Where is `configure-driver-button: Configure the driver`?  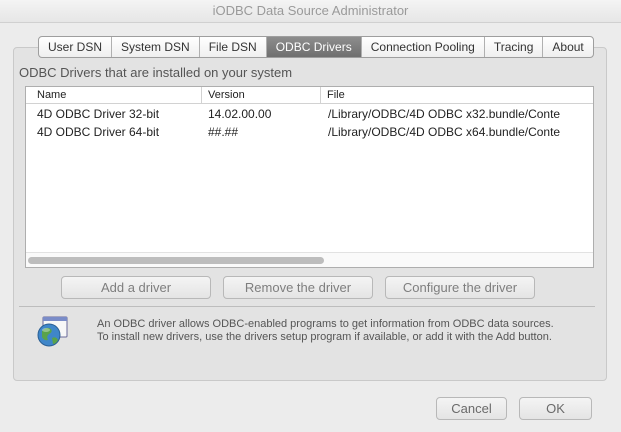
configure-driver-button: Configure the driver is located at coordinates (460, 287).